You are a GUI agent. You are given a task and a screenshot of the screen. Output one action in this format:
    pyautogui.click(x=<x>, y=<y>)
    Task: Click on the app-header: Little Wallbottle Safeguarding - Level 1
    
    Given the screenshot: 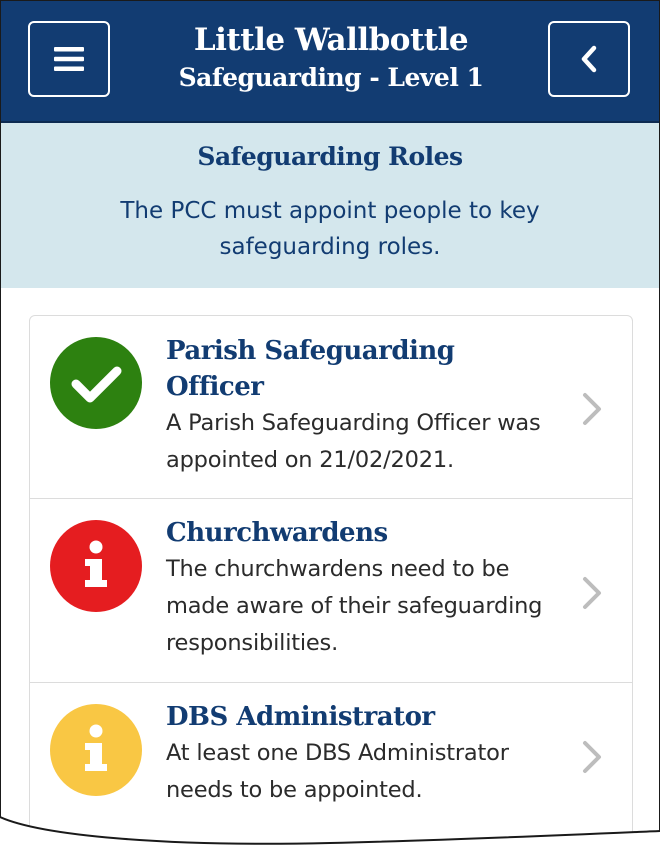 What is the action you would take?
    pyautogui.click(x=330, y=62)
    